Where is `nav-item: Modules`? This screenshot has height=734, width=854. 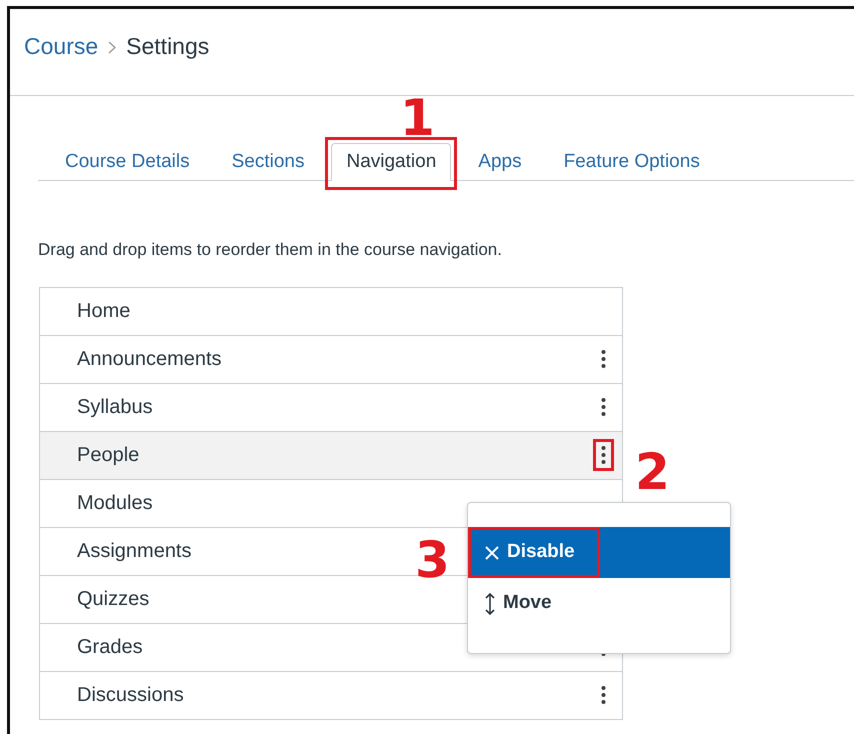 nav-item: Modules is located at coordinates (115, 503).